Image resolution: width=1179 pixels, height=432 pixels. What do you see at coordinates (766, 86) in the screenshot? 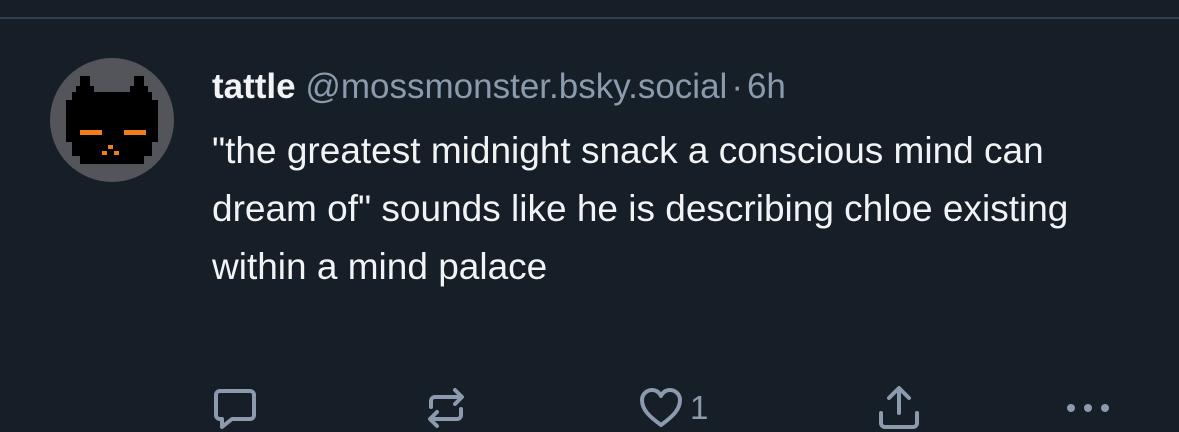
I see `post-timestamp: 6h` at bounding box center [766, 86].